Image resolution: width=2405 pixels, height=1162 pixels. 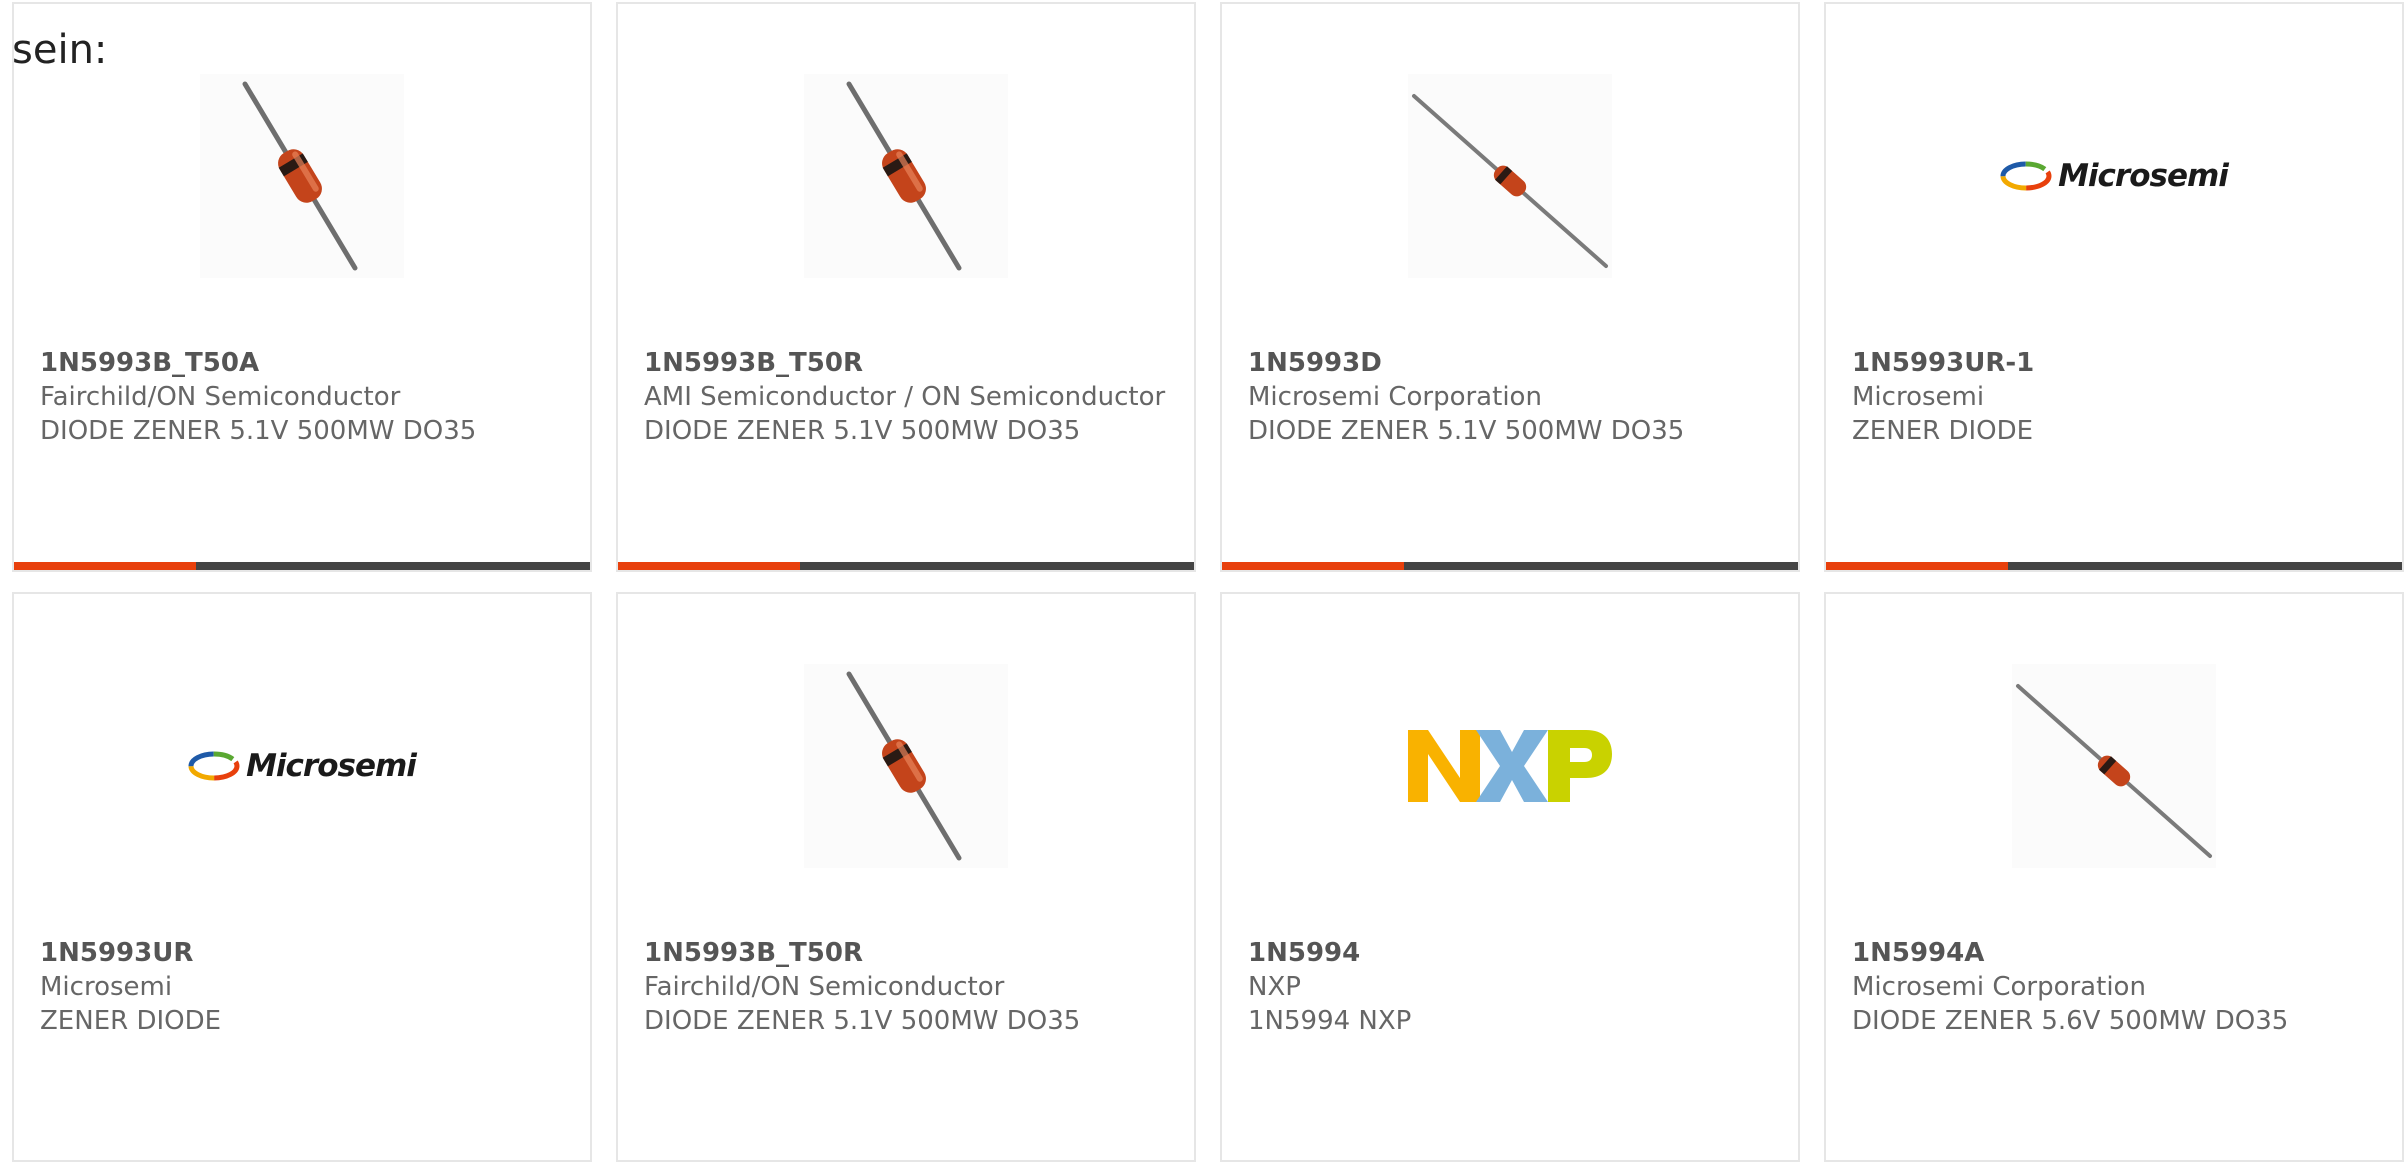 I want to click on part-number: 1N5993D, so click(x=1513, y=363).